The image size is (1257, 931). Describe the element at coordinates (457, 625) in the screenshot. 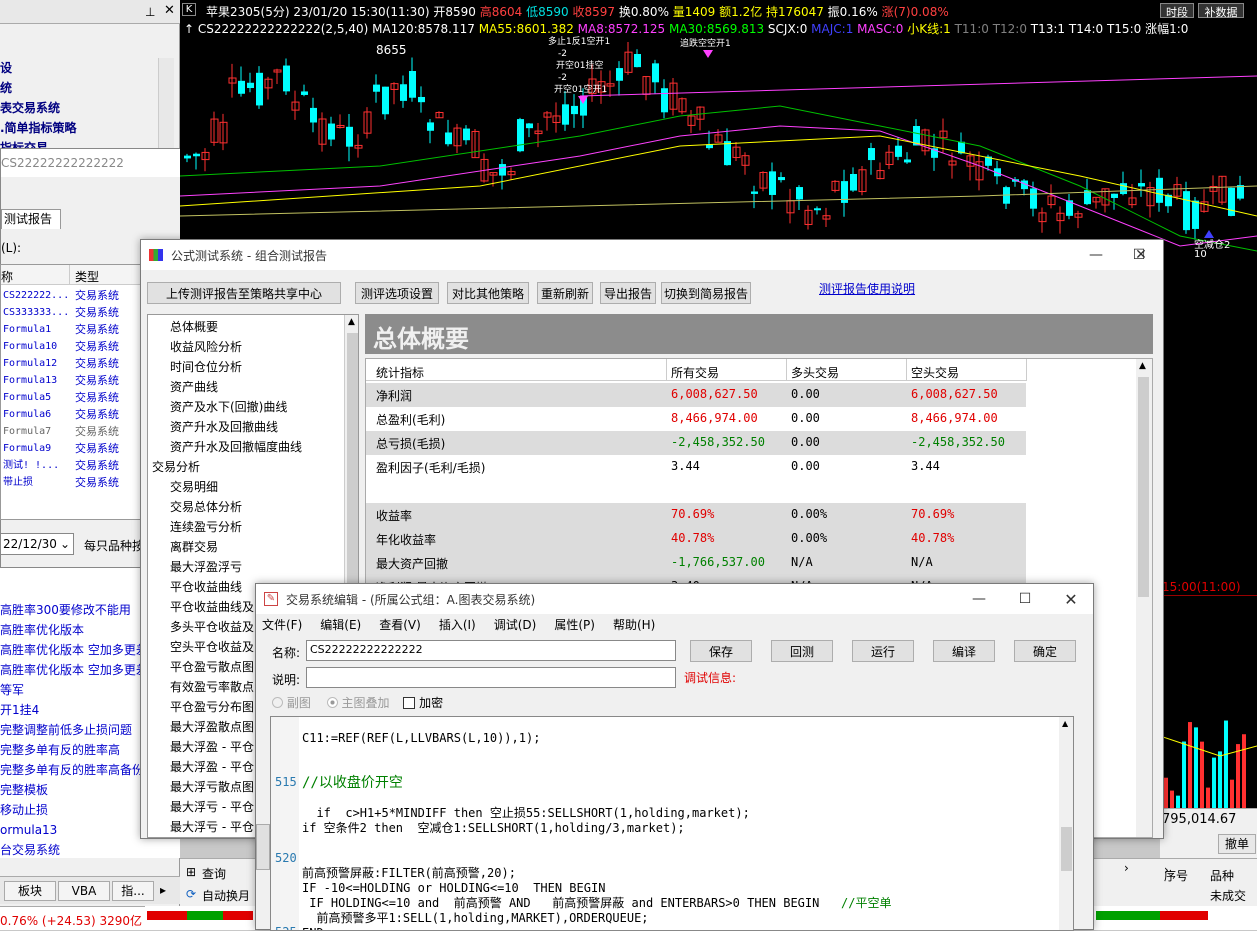

I see `menu-insert: 插入(I)` at that location.